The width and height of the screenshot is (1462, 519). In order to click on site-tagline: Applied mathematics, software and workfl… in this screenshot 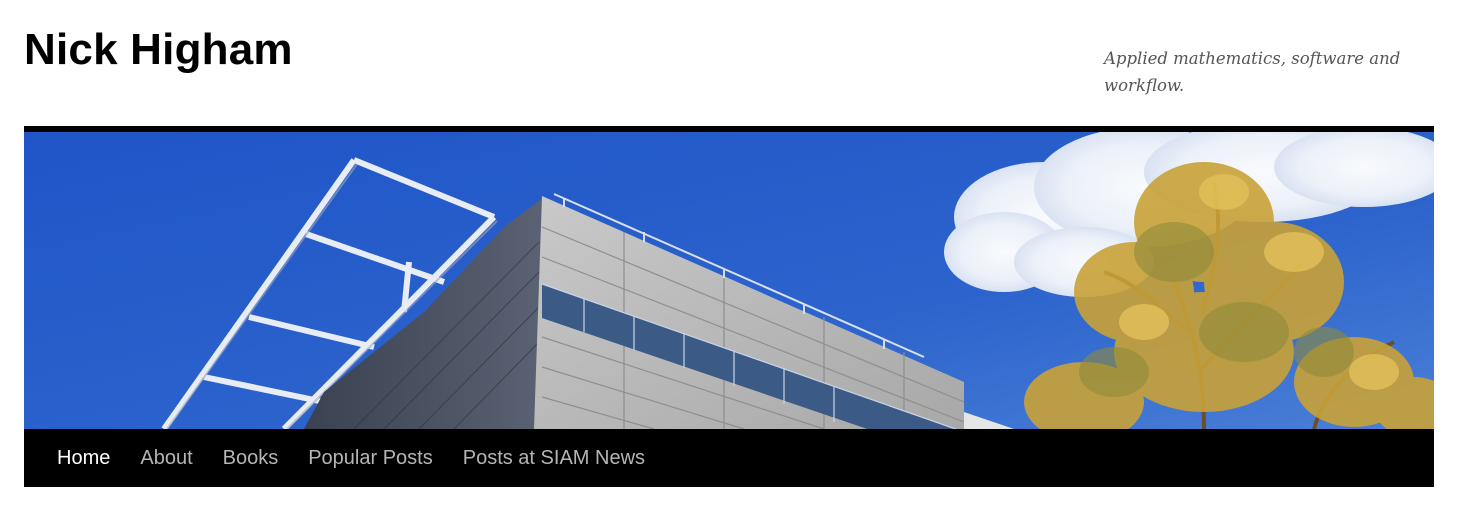, I will do `click(1252, 72)`.